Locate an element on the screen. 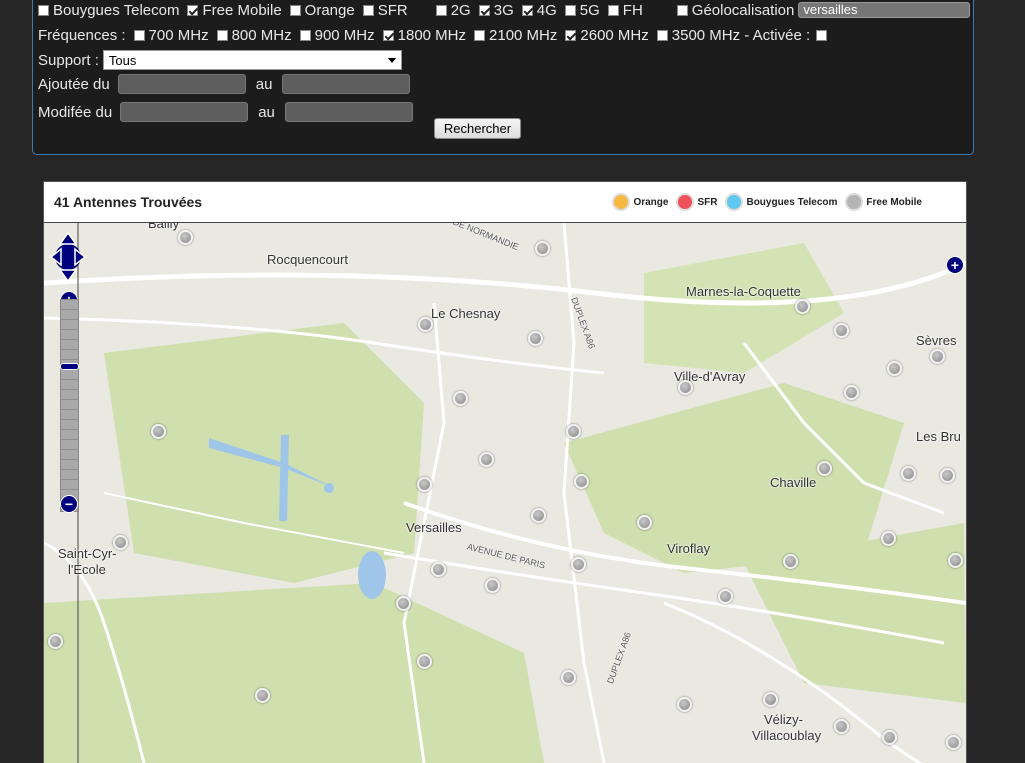 This screenshot has height=763, width=1025. place-label: Villacoublay is located at coordinates (787, 735).